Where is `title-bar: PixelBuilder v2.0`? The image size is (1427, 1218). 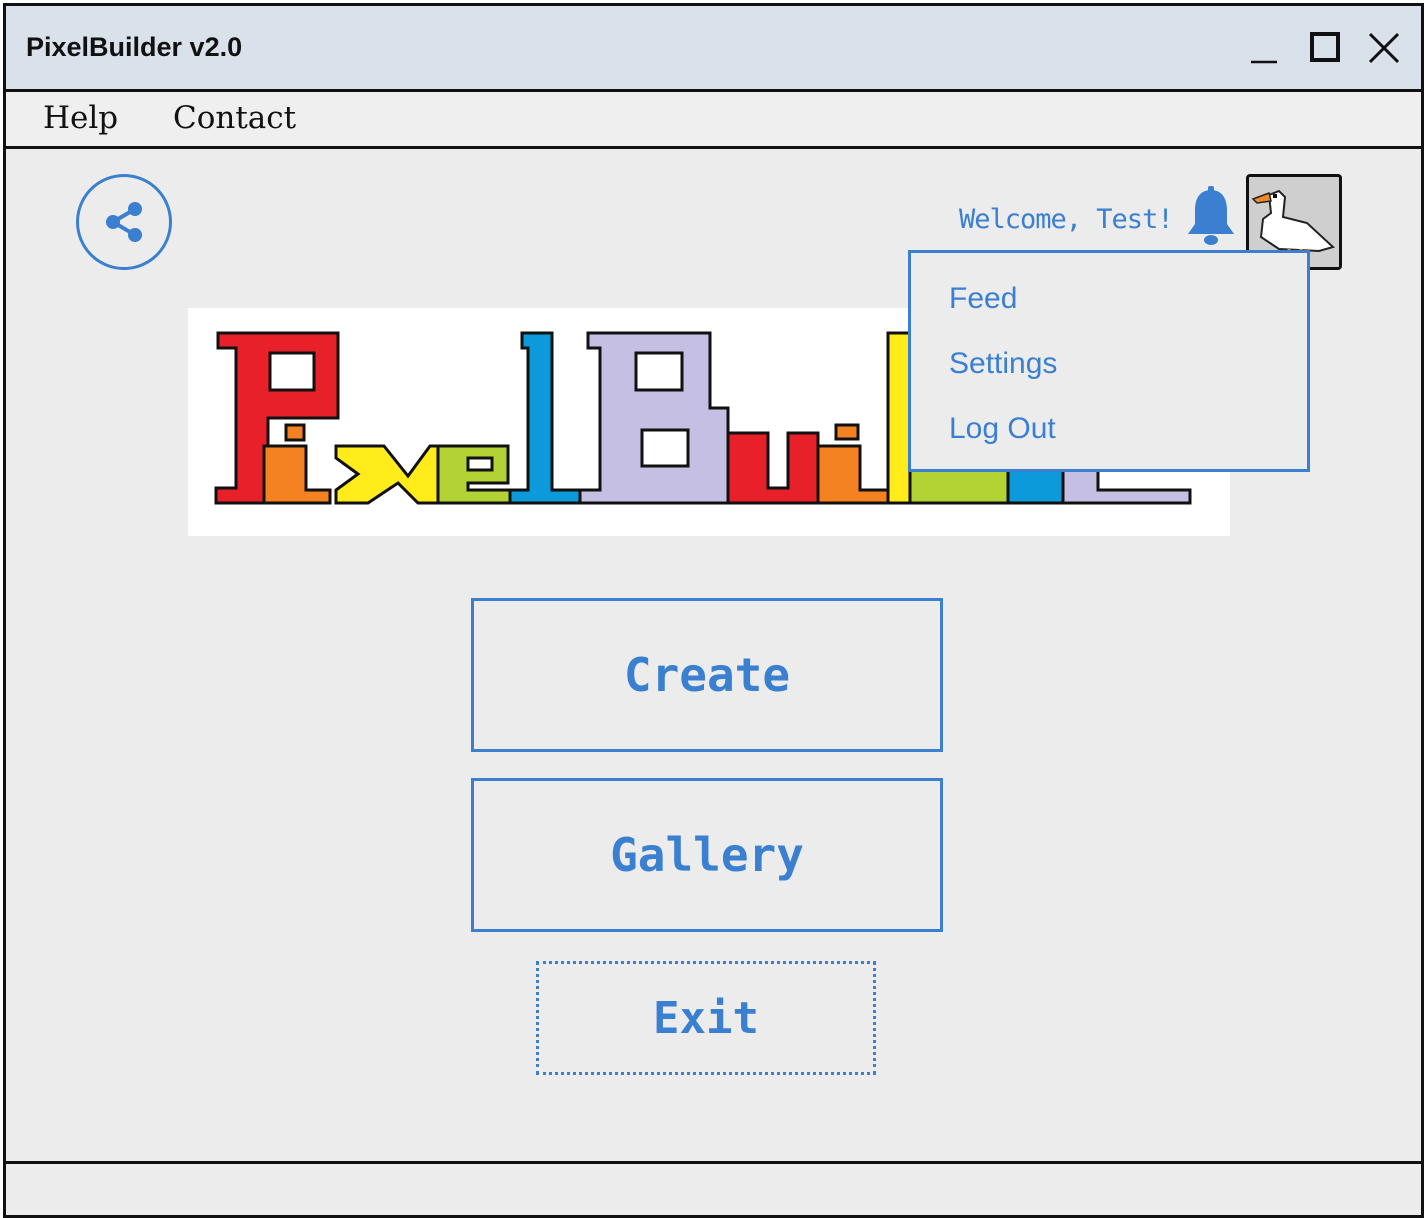
title-bar: PixelBuilder v2.0 is located at coordinates (713, 49).